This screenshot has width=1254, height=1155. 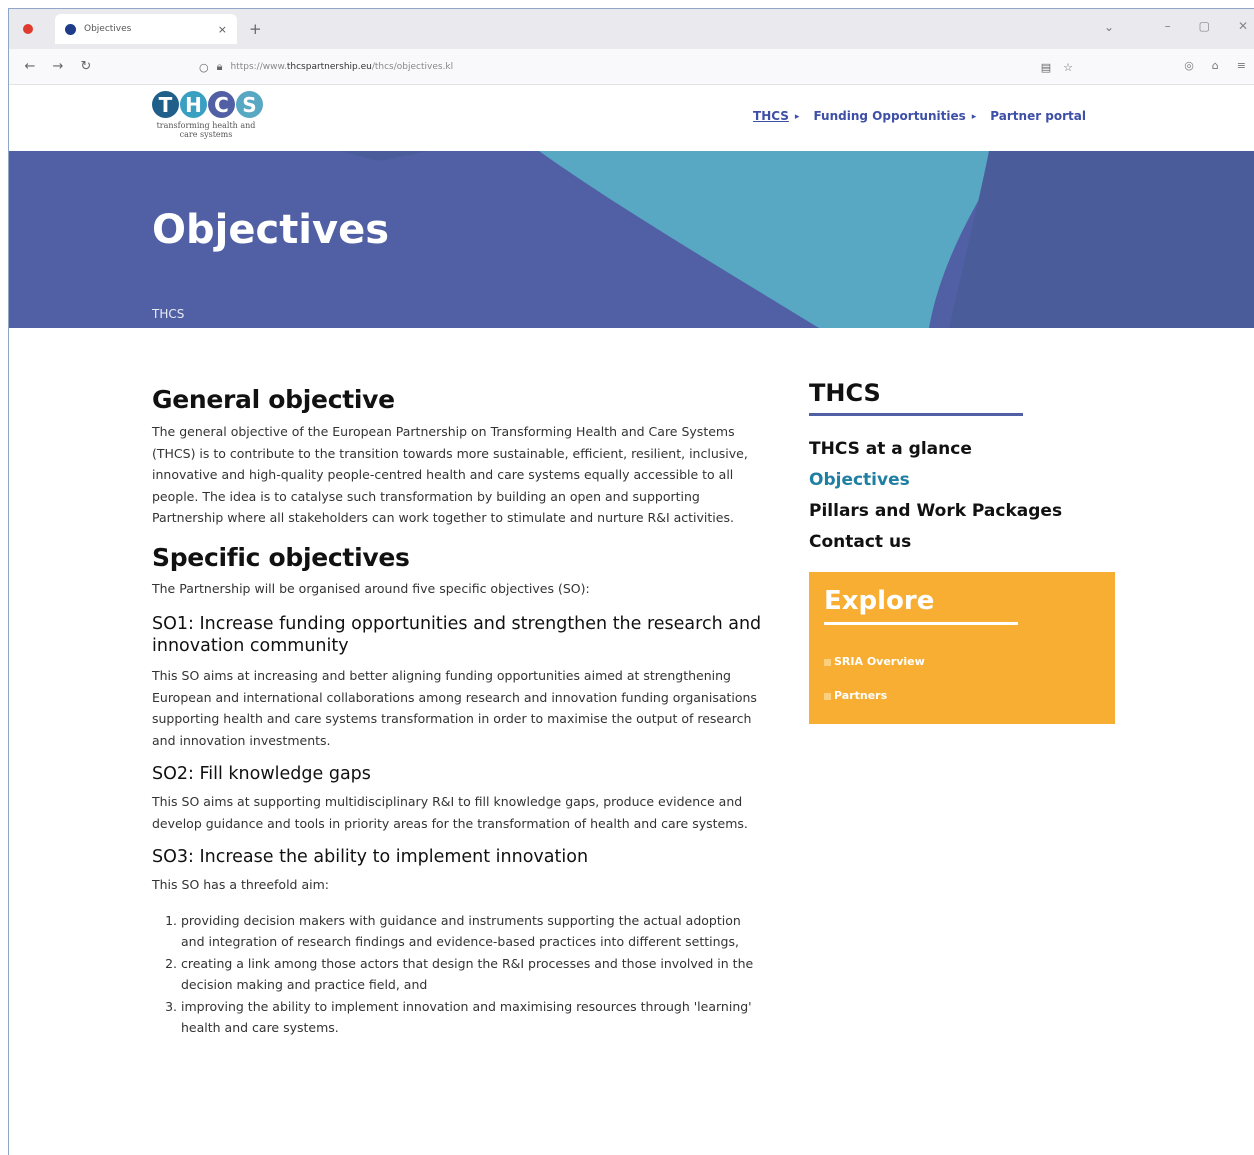 I want to click on sidebar-link-objectives: Objectives, so click(x=964, y=480).